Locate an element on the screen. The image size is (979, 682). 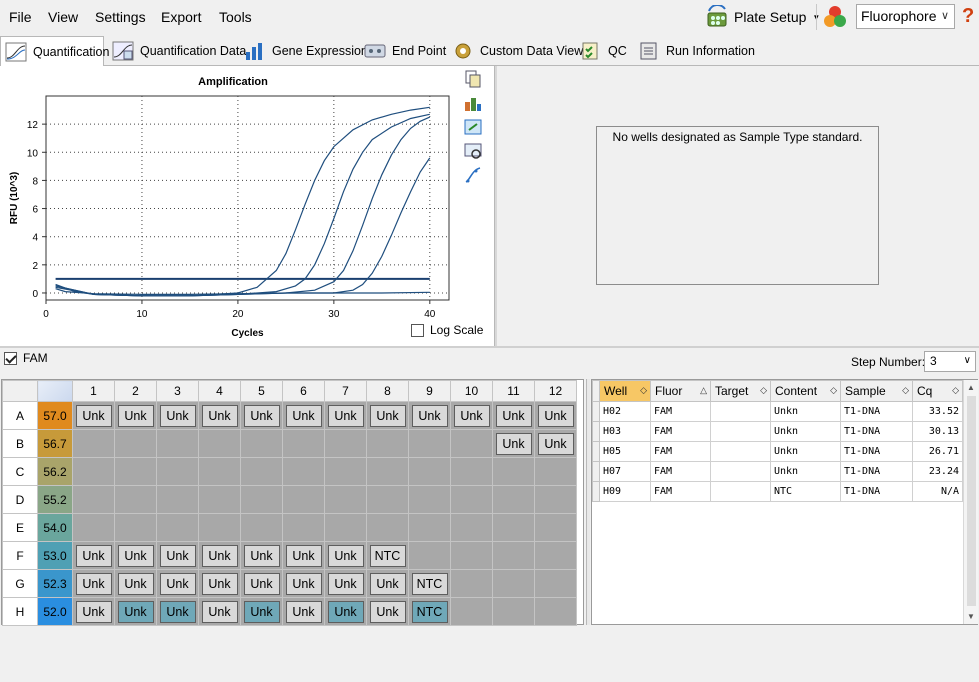
scrollbar-thumb is located at coordinates (971, 501).